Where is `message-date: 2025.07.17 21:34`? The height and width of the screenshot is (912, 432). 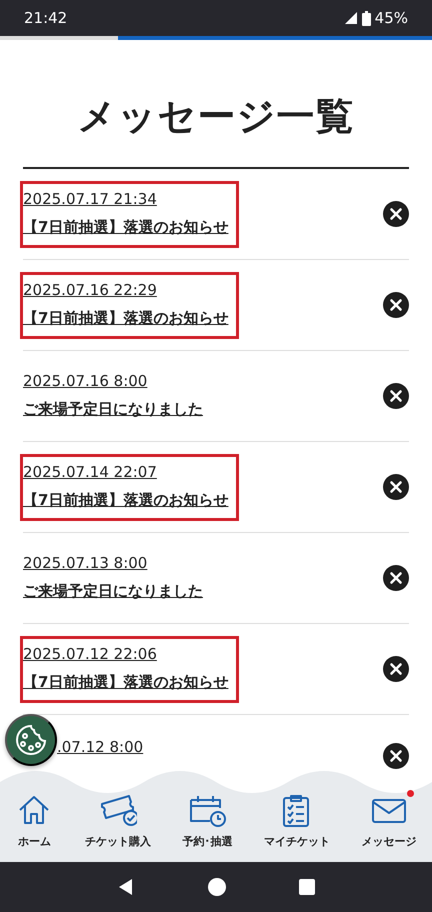 message-date: 2025.07.17 21:34 is located at coordinates (125, 199).